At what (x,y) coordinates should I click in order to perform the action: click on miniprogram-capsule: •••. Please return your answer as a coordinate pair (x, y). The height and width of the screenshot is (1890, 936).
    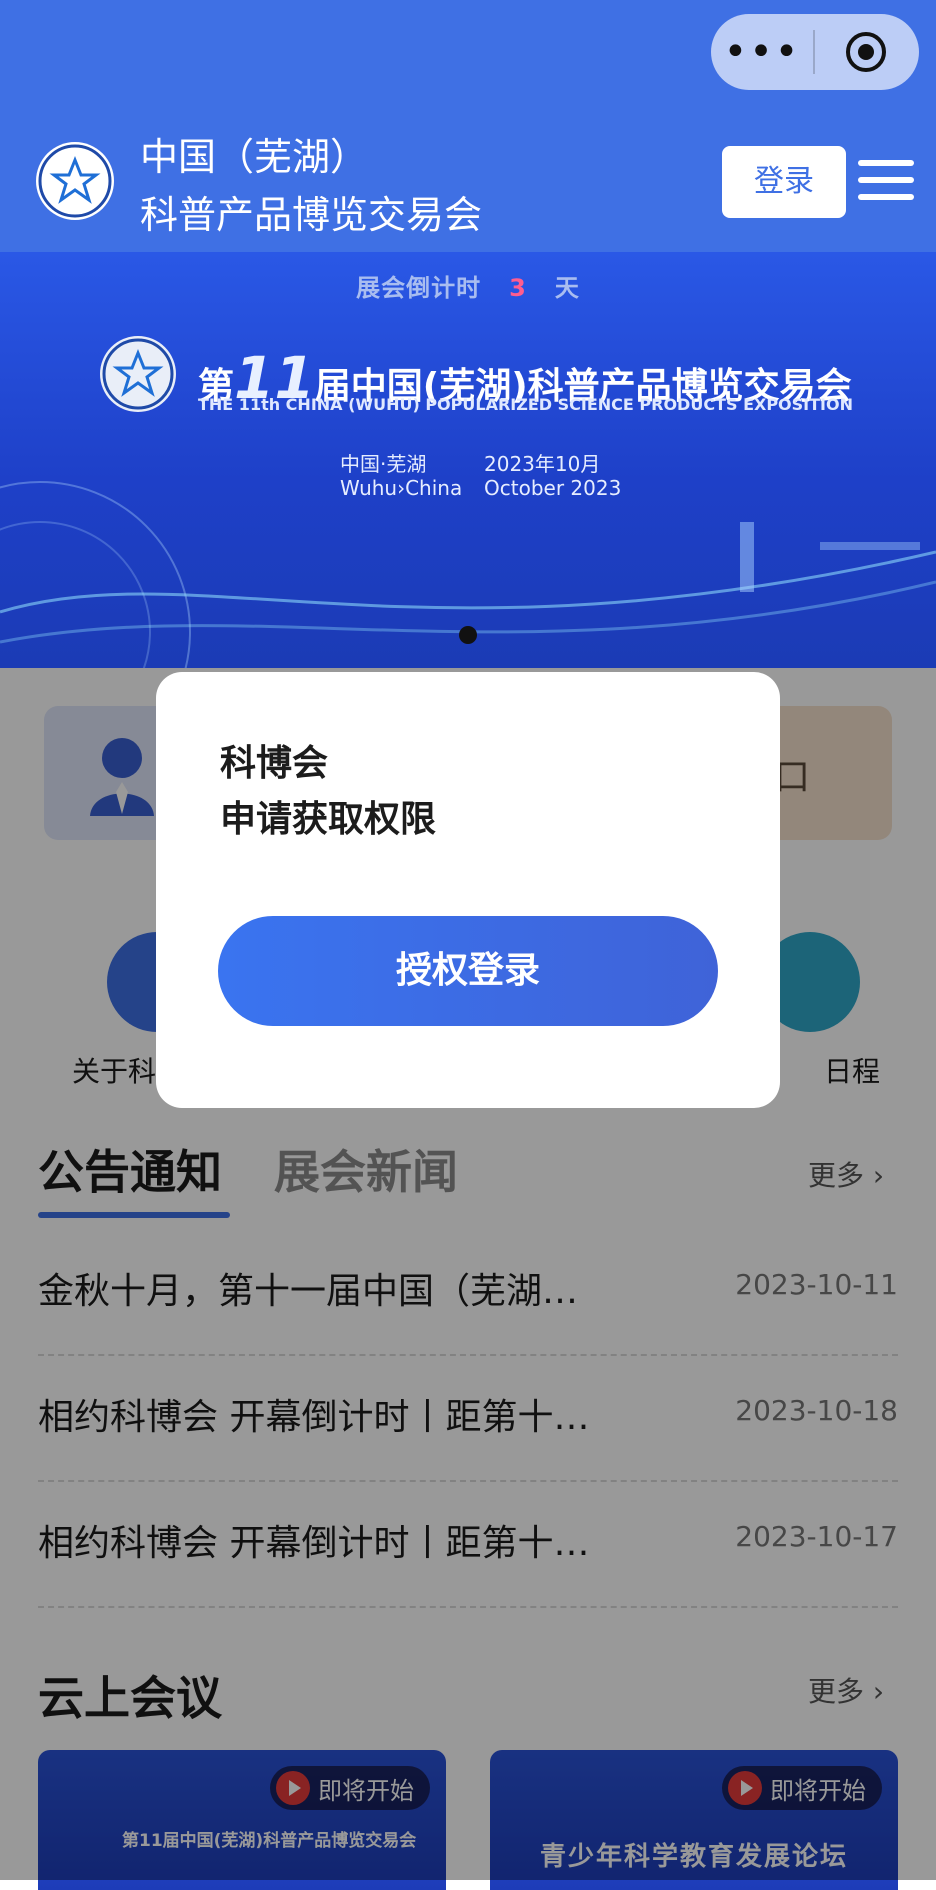
    Looking at the image, I should click on (815, 52).